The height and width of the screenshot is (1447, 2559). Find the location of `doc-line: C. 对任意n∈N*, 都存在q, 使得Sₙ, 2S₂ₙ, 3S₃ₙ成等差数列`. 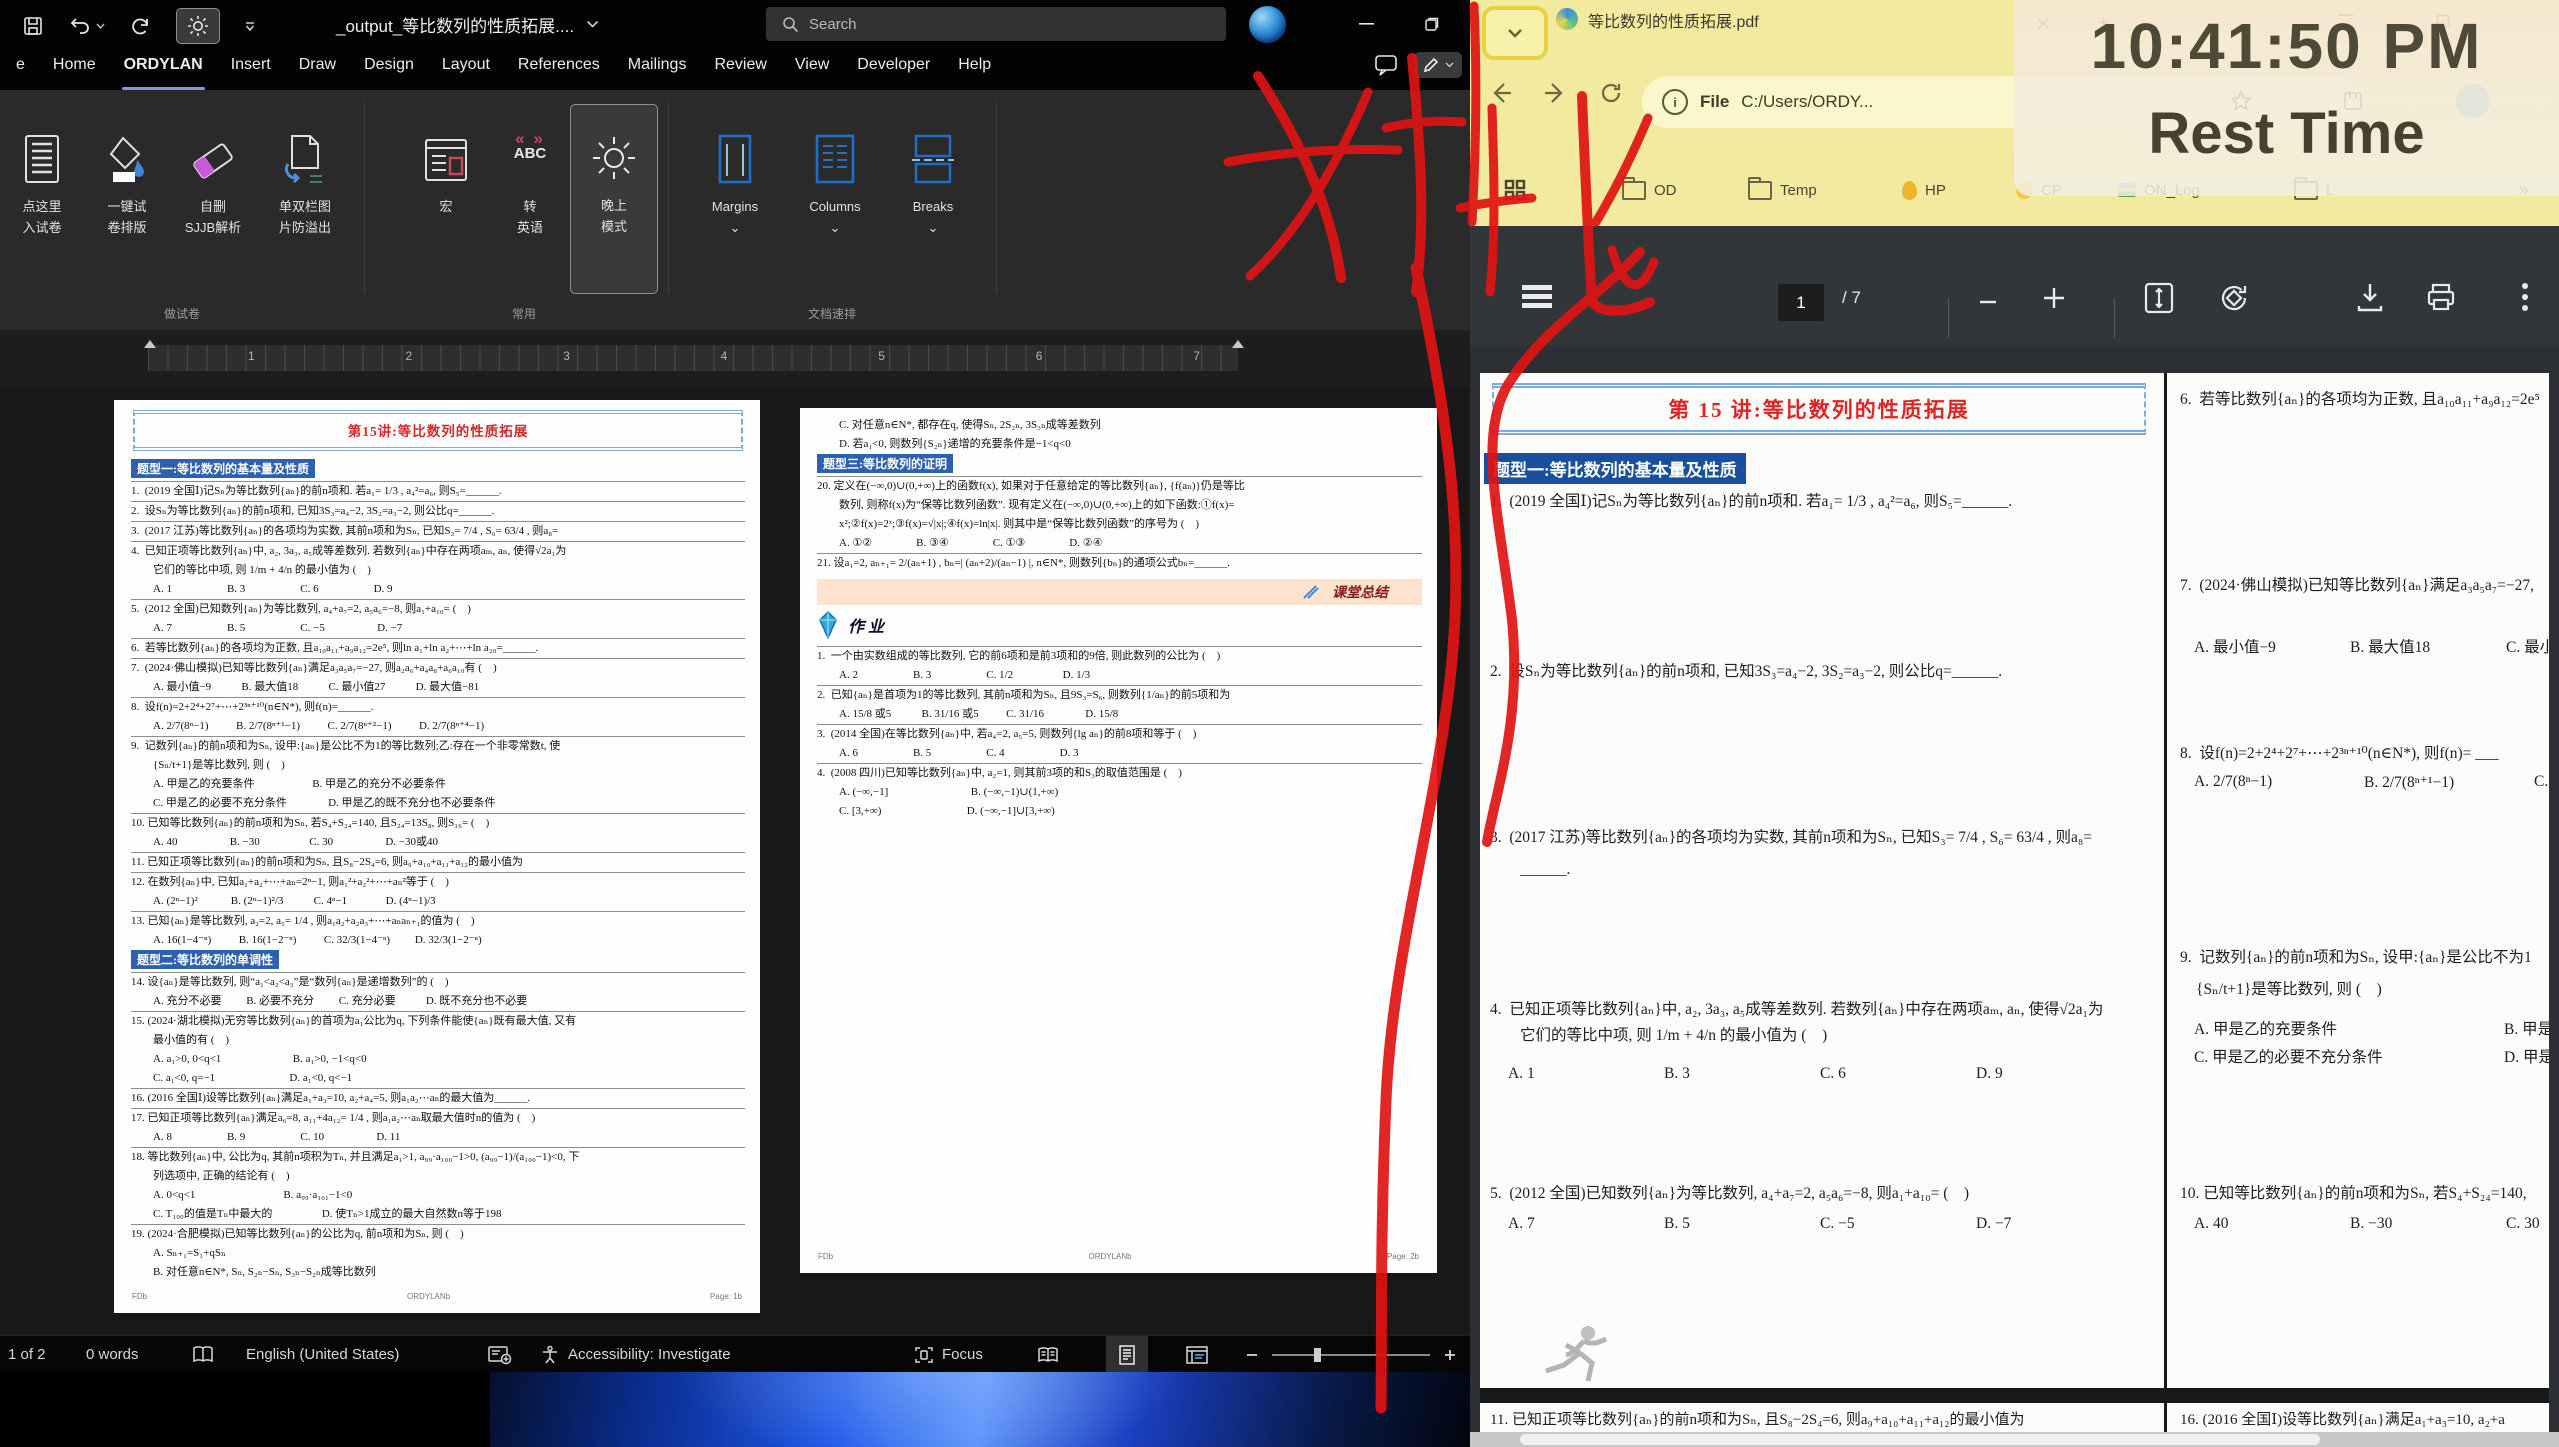

doc-line: C. 对任意n∈N*, 都存在q, 使得Sₙ, 2S₂ₙ, 3S₃ₙ成等差数列 is located at coordinates (970, 425).